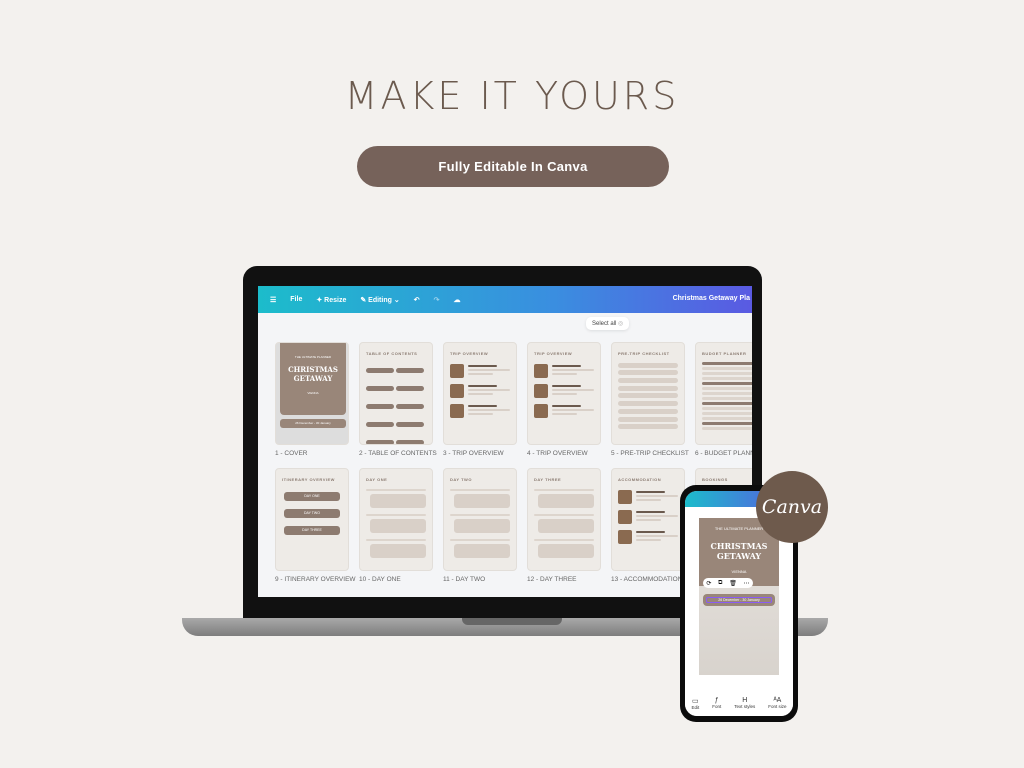  I want to click on phone-tool: ᴬA Font size, so click(777, 706).